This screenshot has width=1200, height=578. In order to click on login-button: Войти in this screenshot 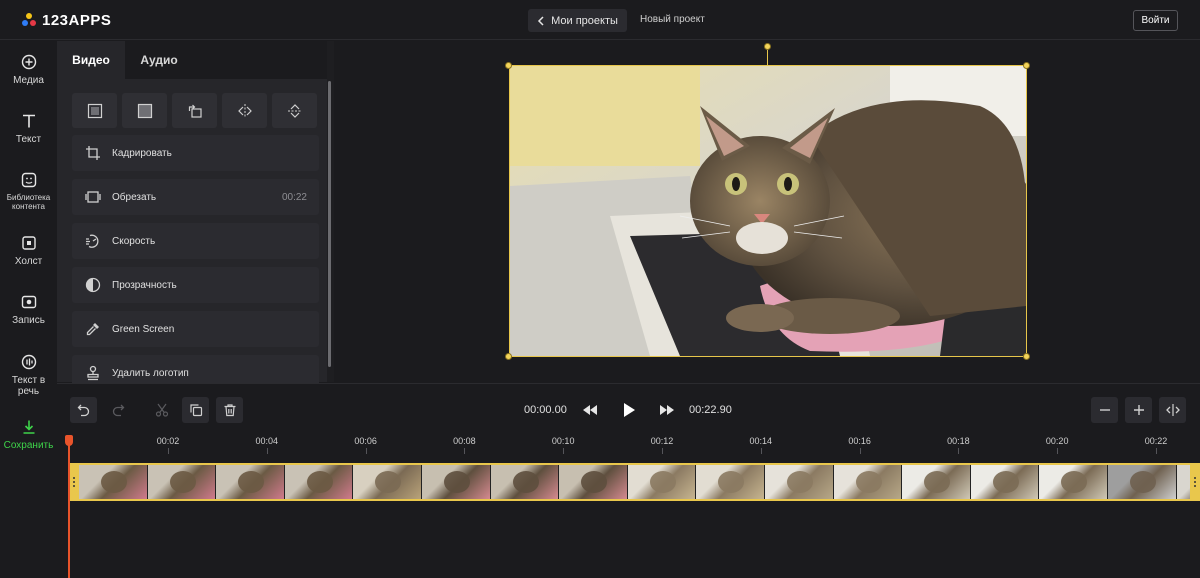, I will do `click(1155, 20)`.